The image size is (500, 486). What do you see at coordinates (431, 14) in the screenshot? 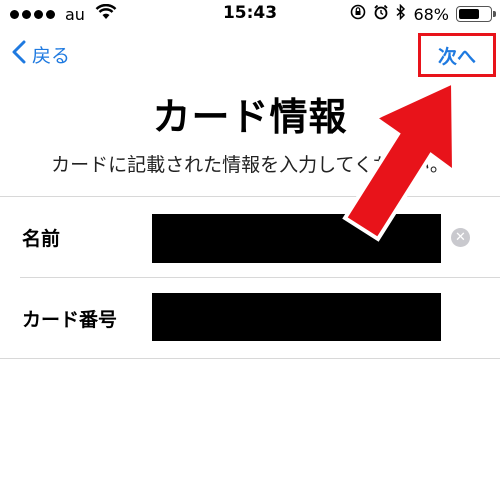
I see `battery-percent: 68%` at bounding box center [431, 14].